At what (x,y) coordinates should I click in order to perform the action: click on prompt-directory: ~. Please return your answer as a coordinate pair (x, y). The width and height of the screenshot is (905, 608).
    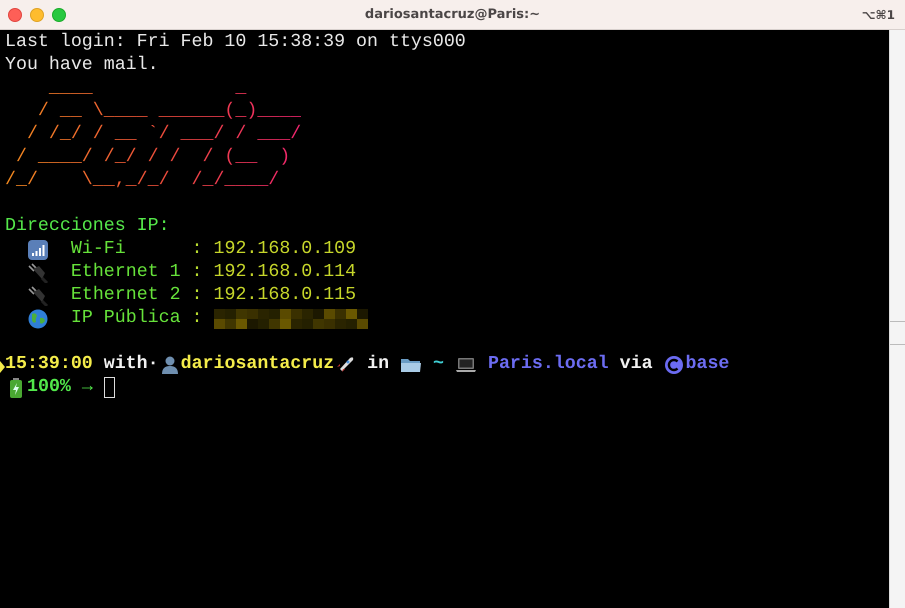
    Looking at the image, I should click on (438, 364).